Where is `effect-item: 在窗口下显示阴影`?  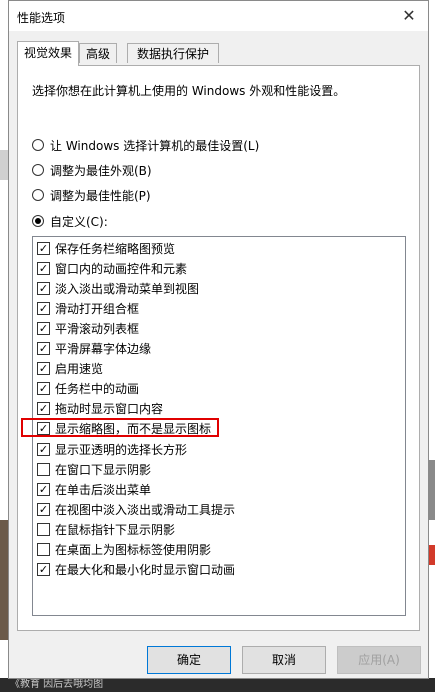
effect-item: 在窗口下显示阴影 is located at coordinates (94, 469).